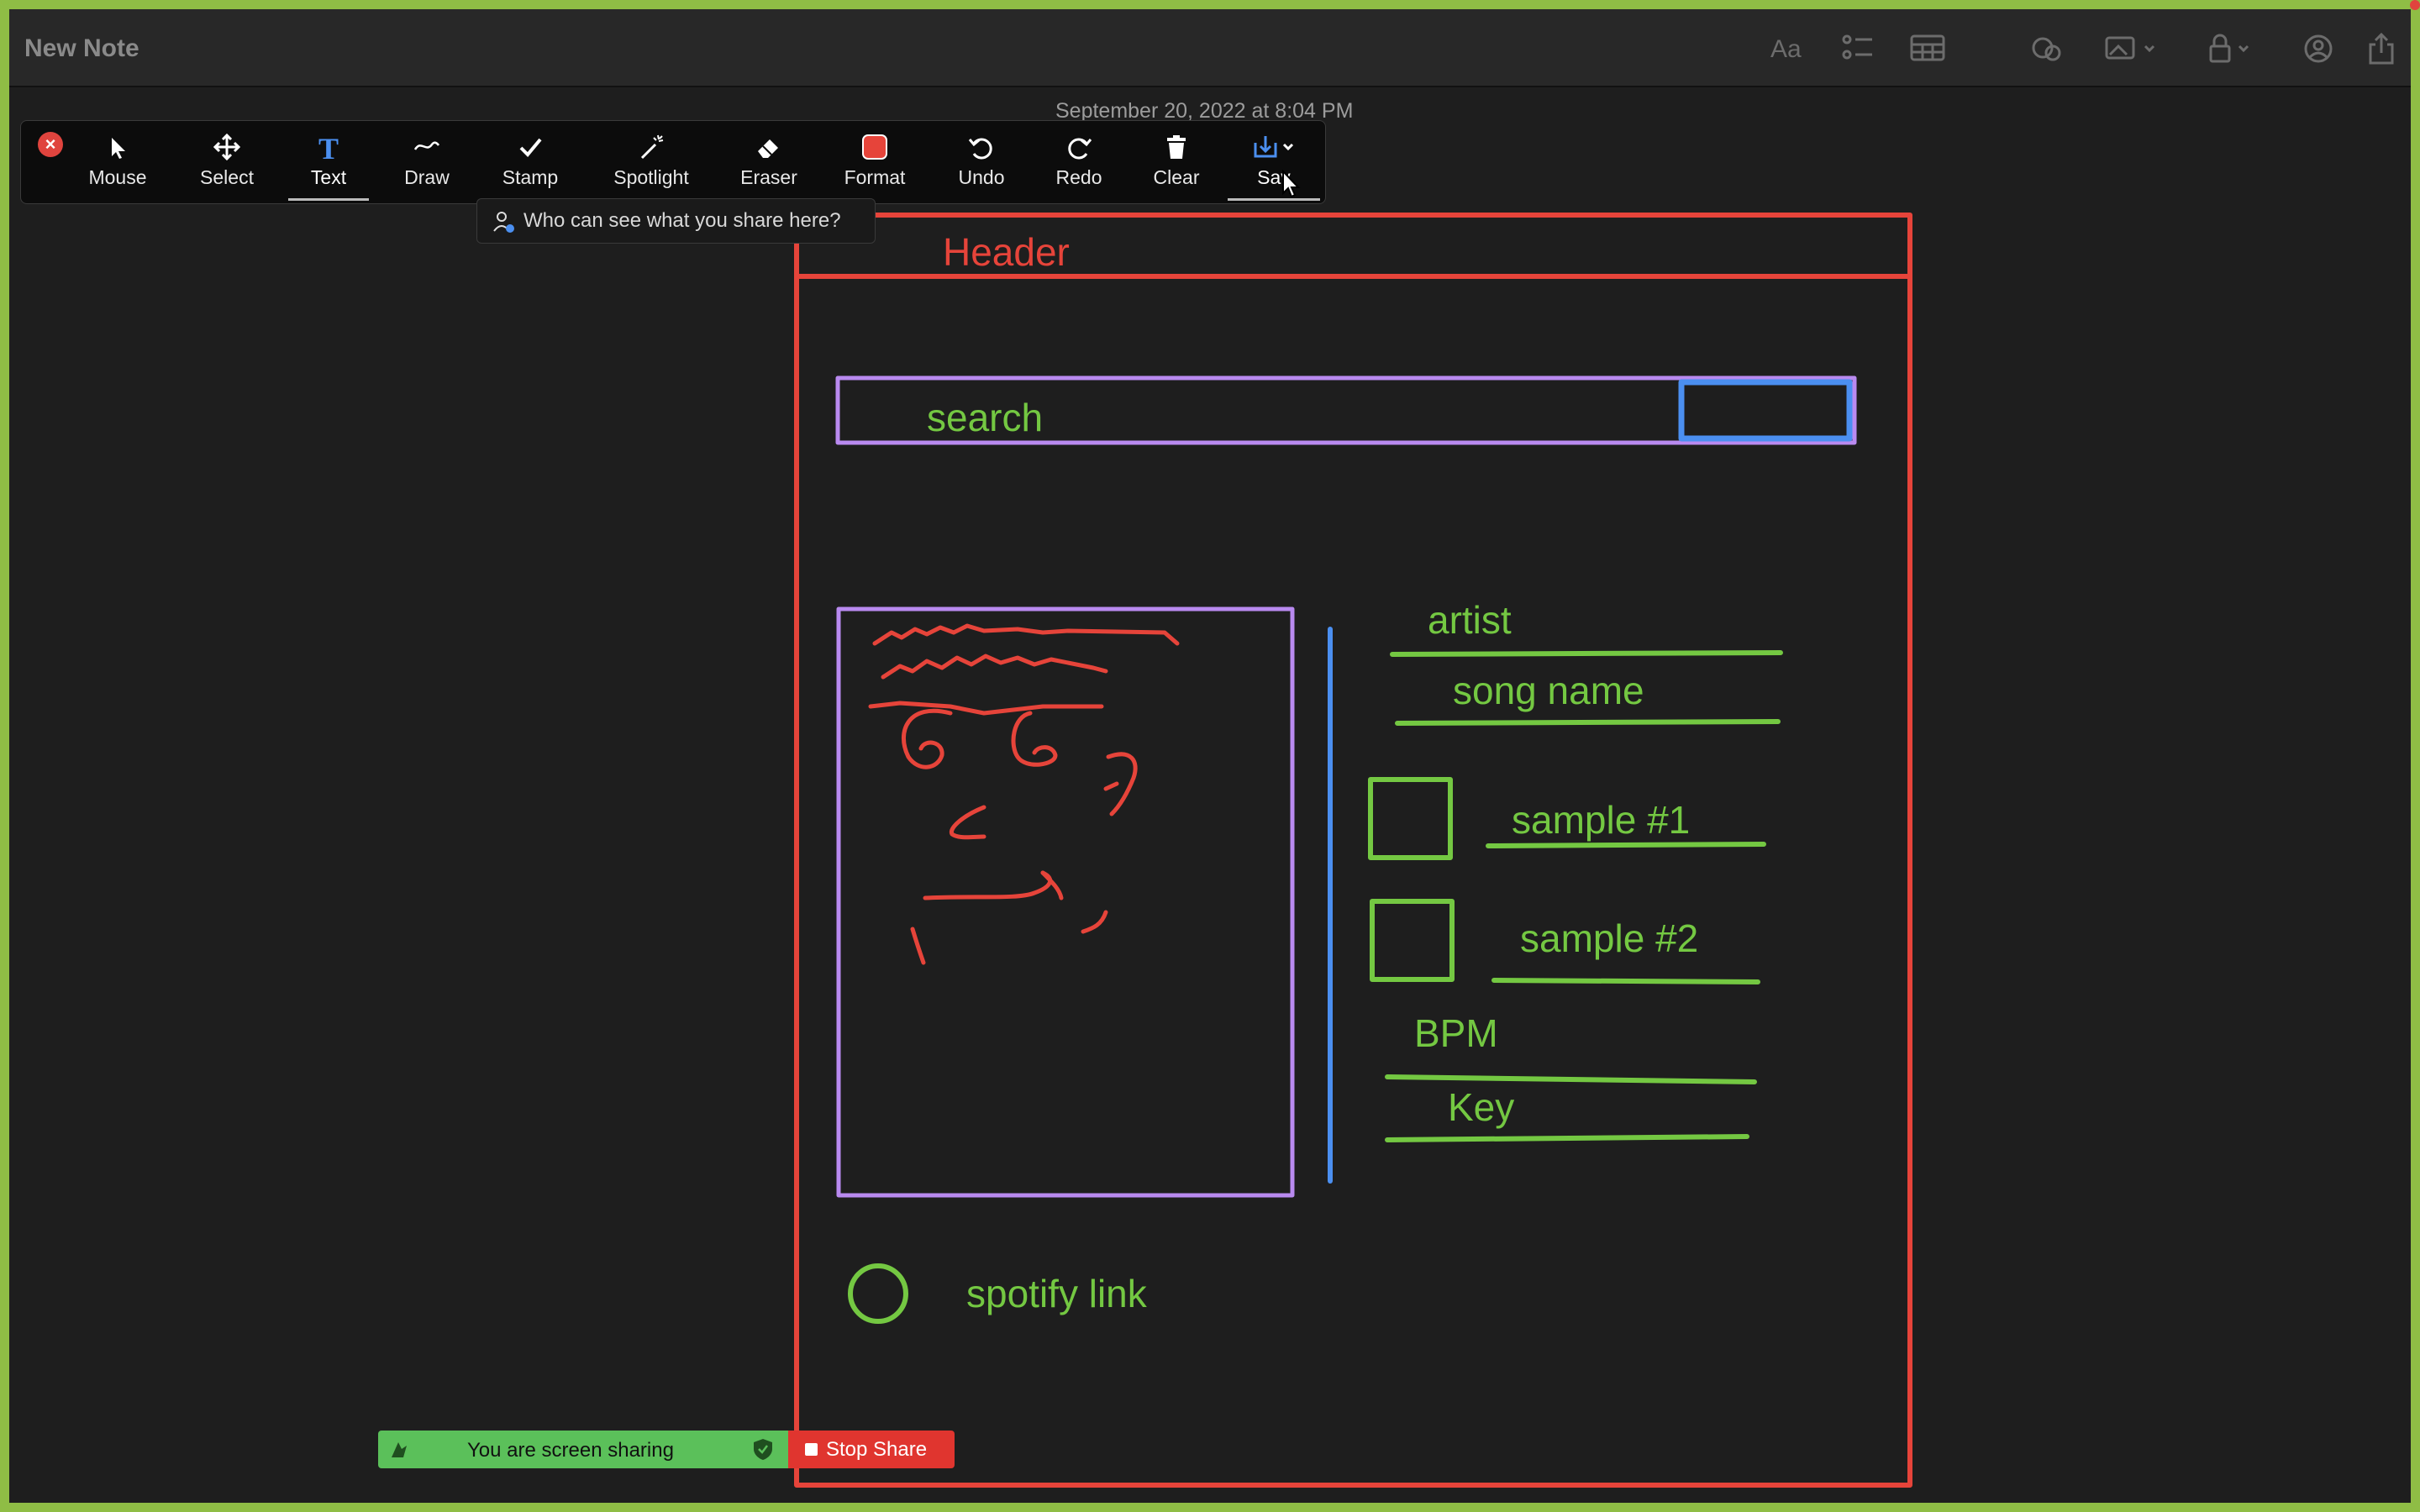 Image resolution: width=2420 pixels, height=1512 pixels. What do you see at coordinates (427, 145) in the screenshot?
I see `squiggle-icon` at bounding box center [427, 145].